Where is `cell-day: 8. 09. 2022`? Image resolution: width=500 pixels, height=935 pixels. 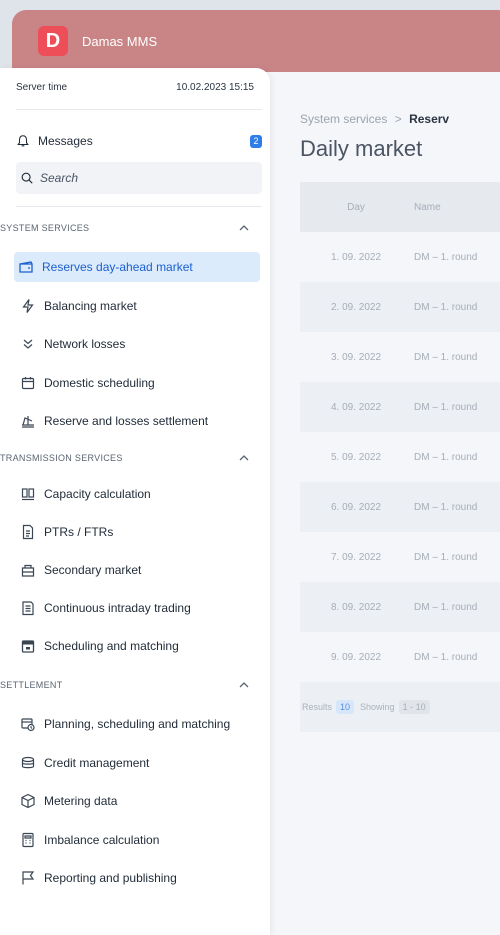
cell-day: 8. 09. 2022 is located at coordinates (356, 607).